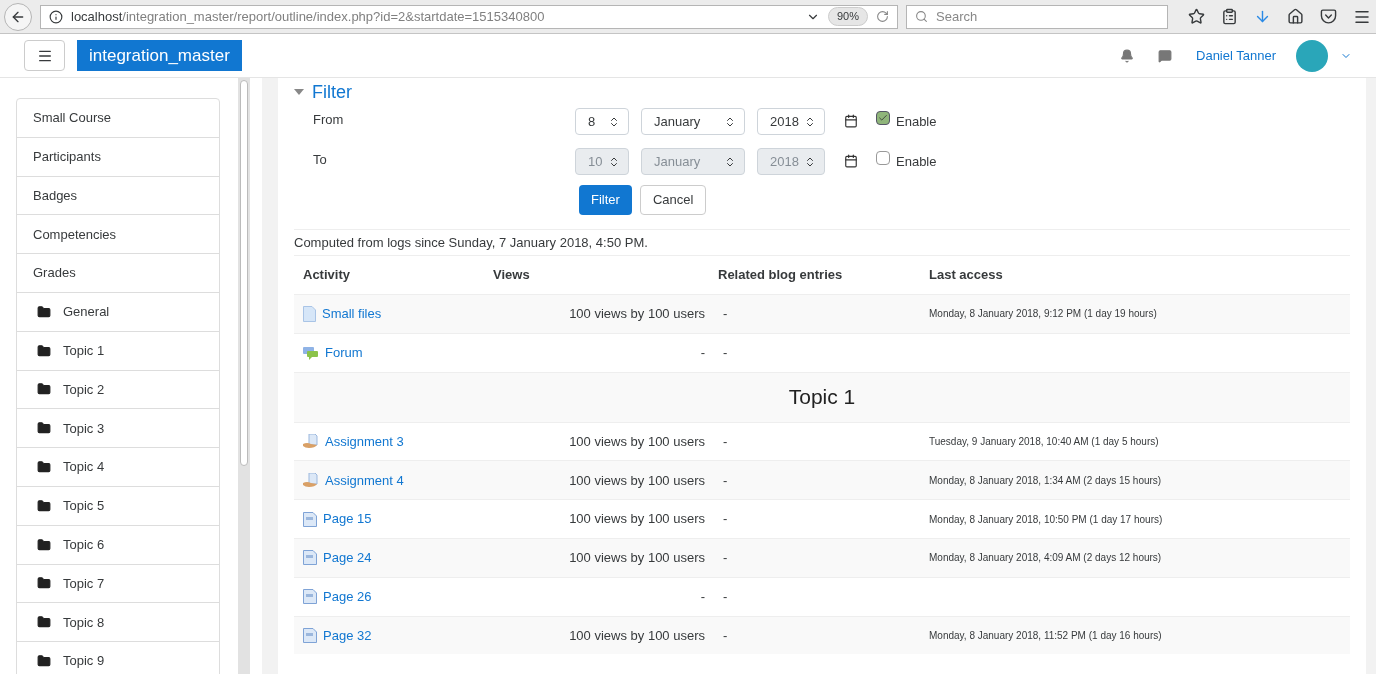  I want to click on year-select: 2018, so click(791, 121).